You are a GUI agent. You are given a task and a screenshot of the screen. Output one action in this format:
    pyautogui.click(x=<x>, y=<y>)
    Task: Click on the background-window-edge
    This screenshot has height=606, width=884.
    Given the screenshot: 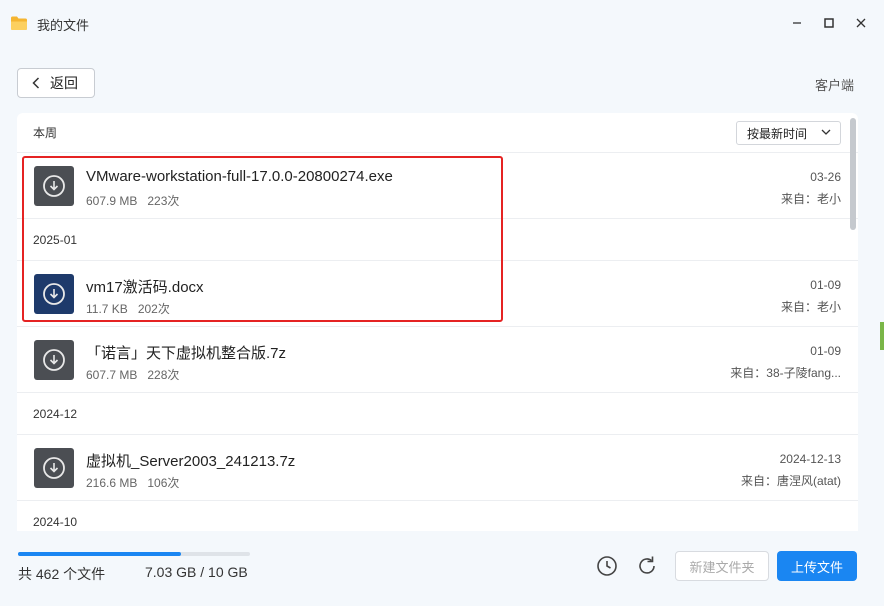 What is the action you would take?
    pyautogui.click(x=882, y=336)
    